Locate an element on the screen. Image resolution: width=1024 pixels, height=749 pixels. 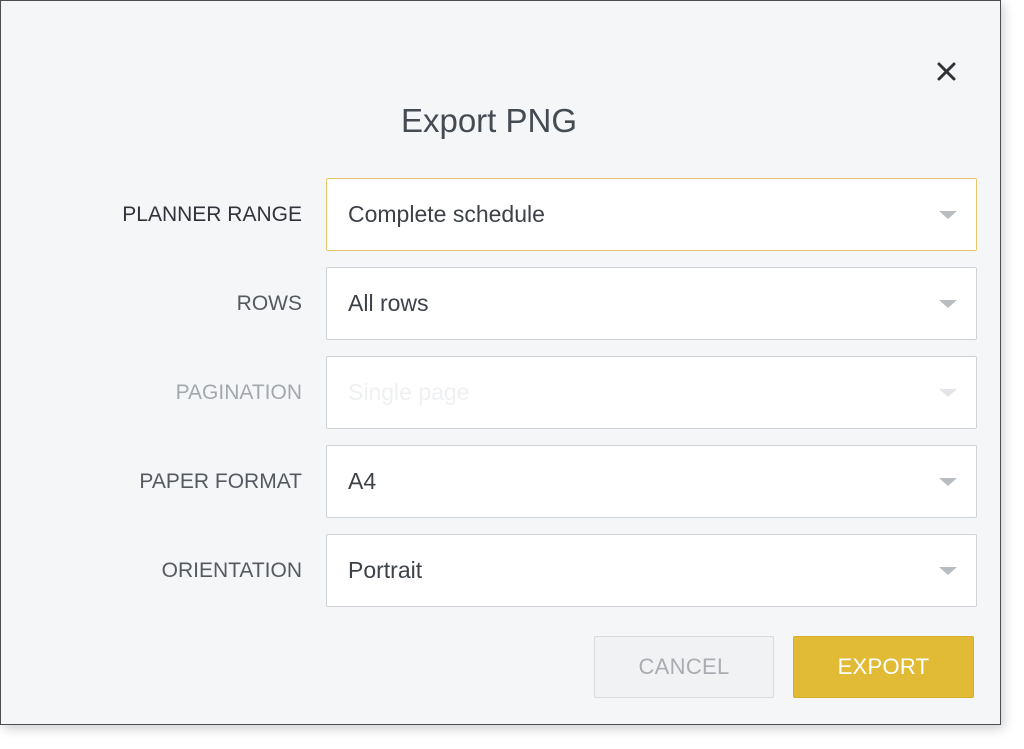
dialog-title: Export PNG is located at coordinates (489, 120).